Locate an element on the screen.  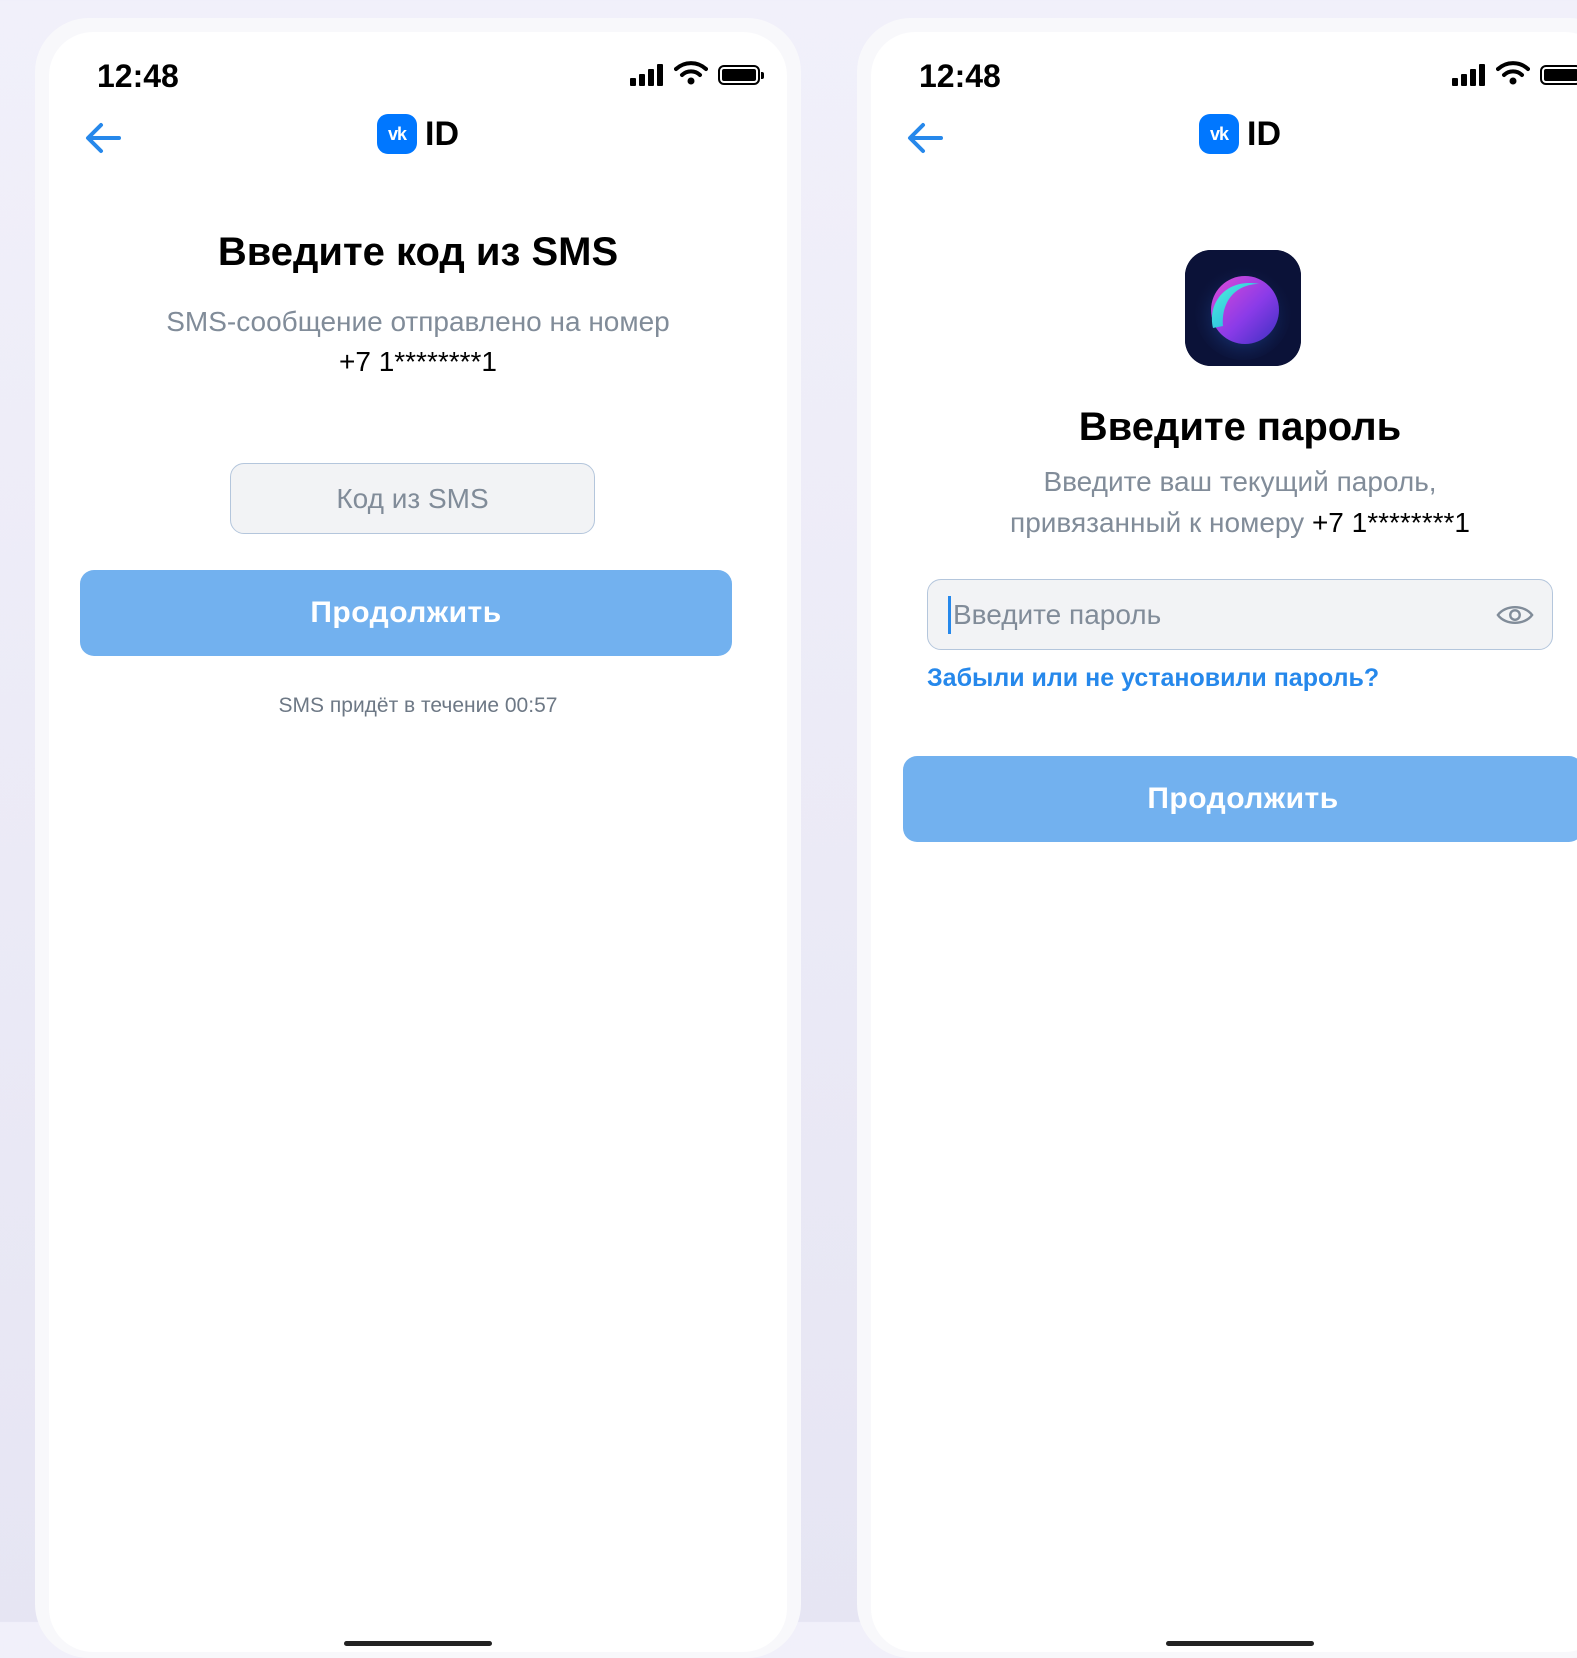
subtitle-prefix: привязанный к номеру is located at coordinates (1157, 522).